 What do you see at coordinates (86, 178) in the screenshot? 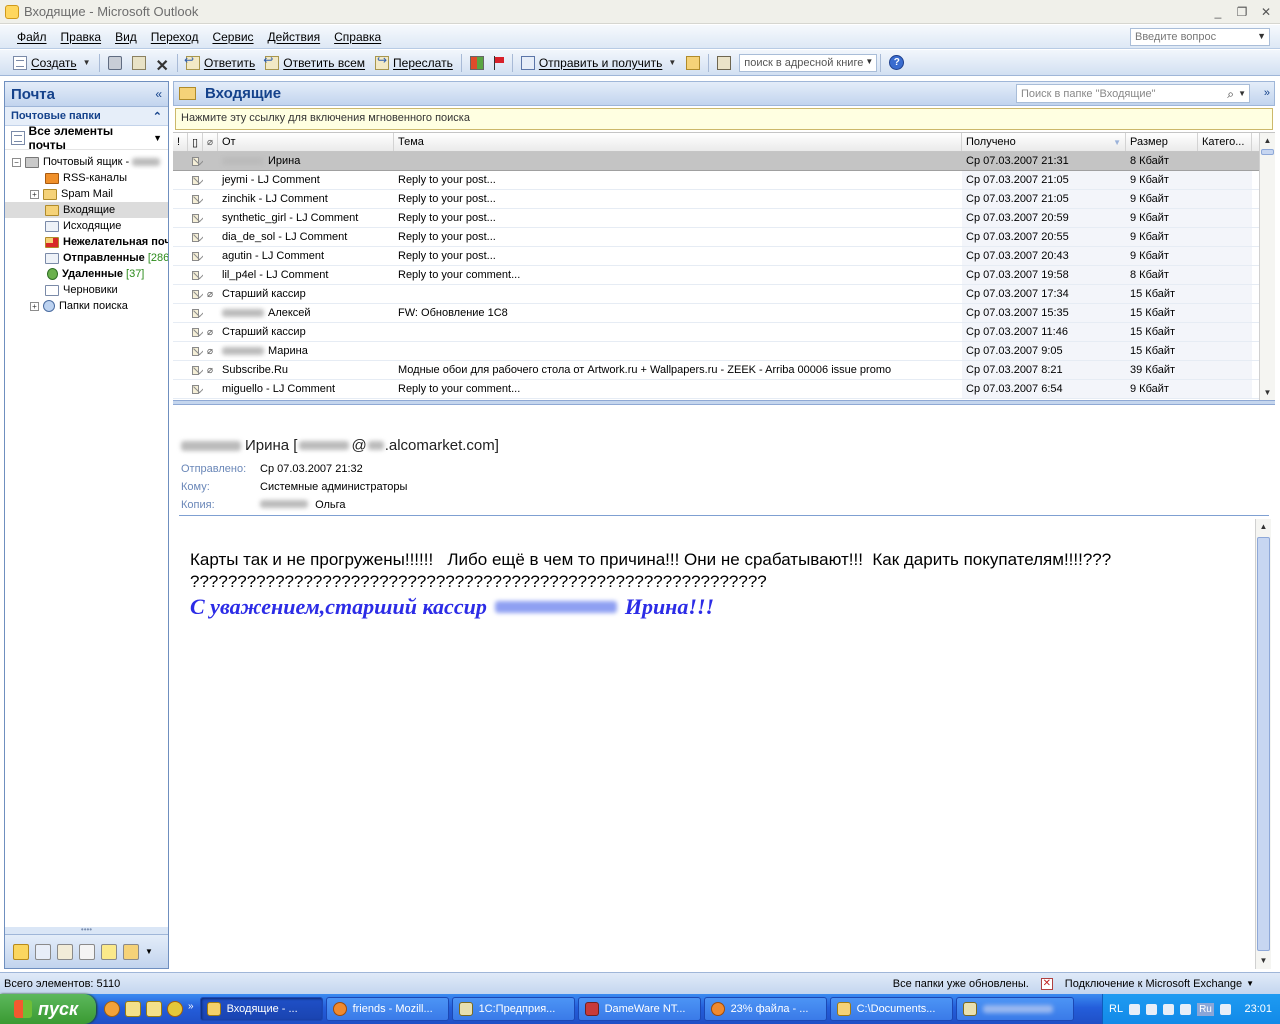
I see `tree-folder-rss: RSS-каналы` at bounding box center [86, 178].